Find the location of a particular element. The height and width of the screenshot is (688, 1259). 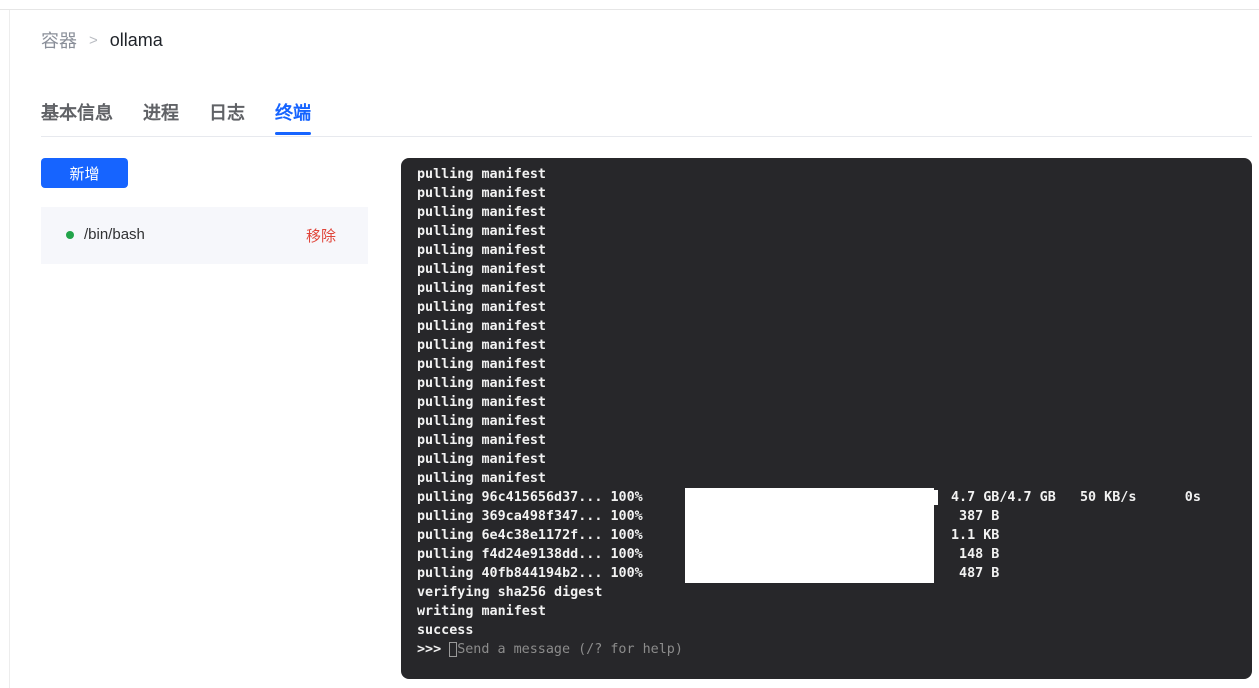

pull-stat: 4.7 GB/4.7 GB 50 KB/s 0s is located at coordinates (1076, 497).